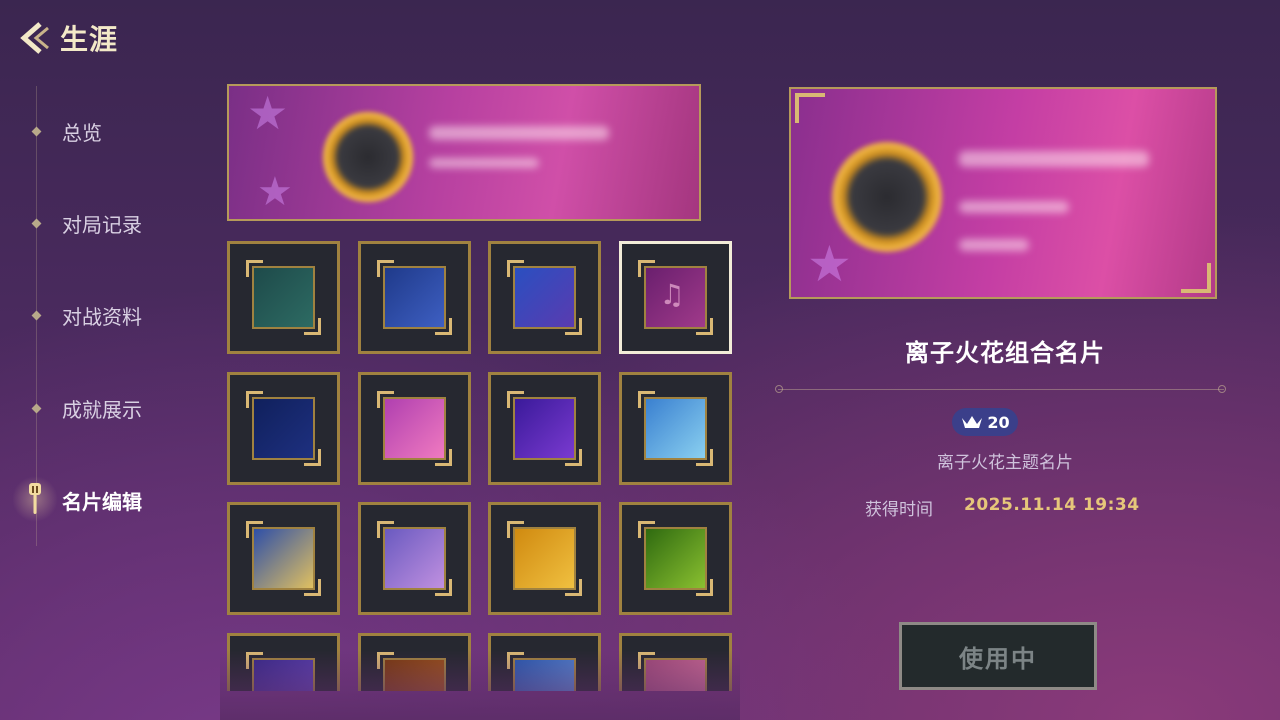 The height and width of the screenshot is (720, 1280). I want to click on back-button, so click(34, 38).